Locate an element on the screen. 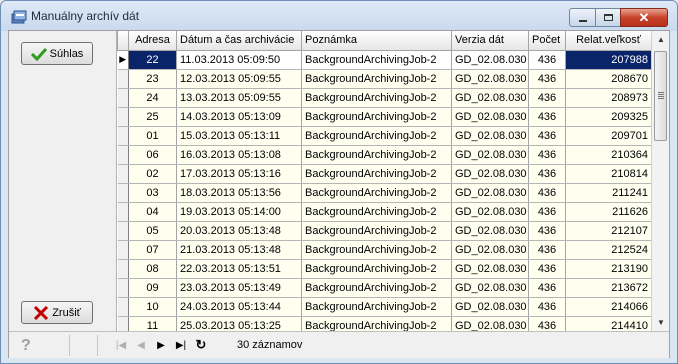  scroll-up-arrow-icon: ▲ is located at coordinates (661, 39).